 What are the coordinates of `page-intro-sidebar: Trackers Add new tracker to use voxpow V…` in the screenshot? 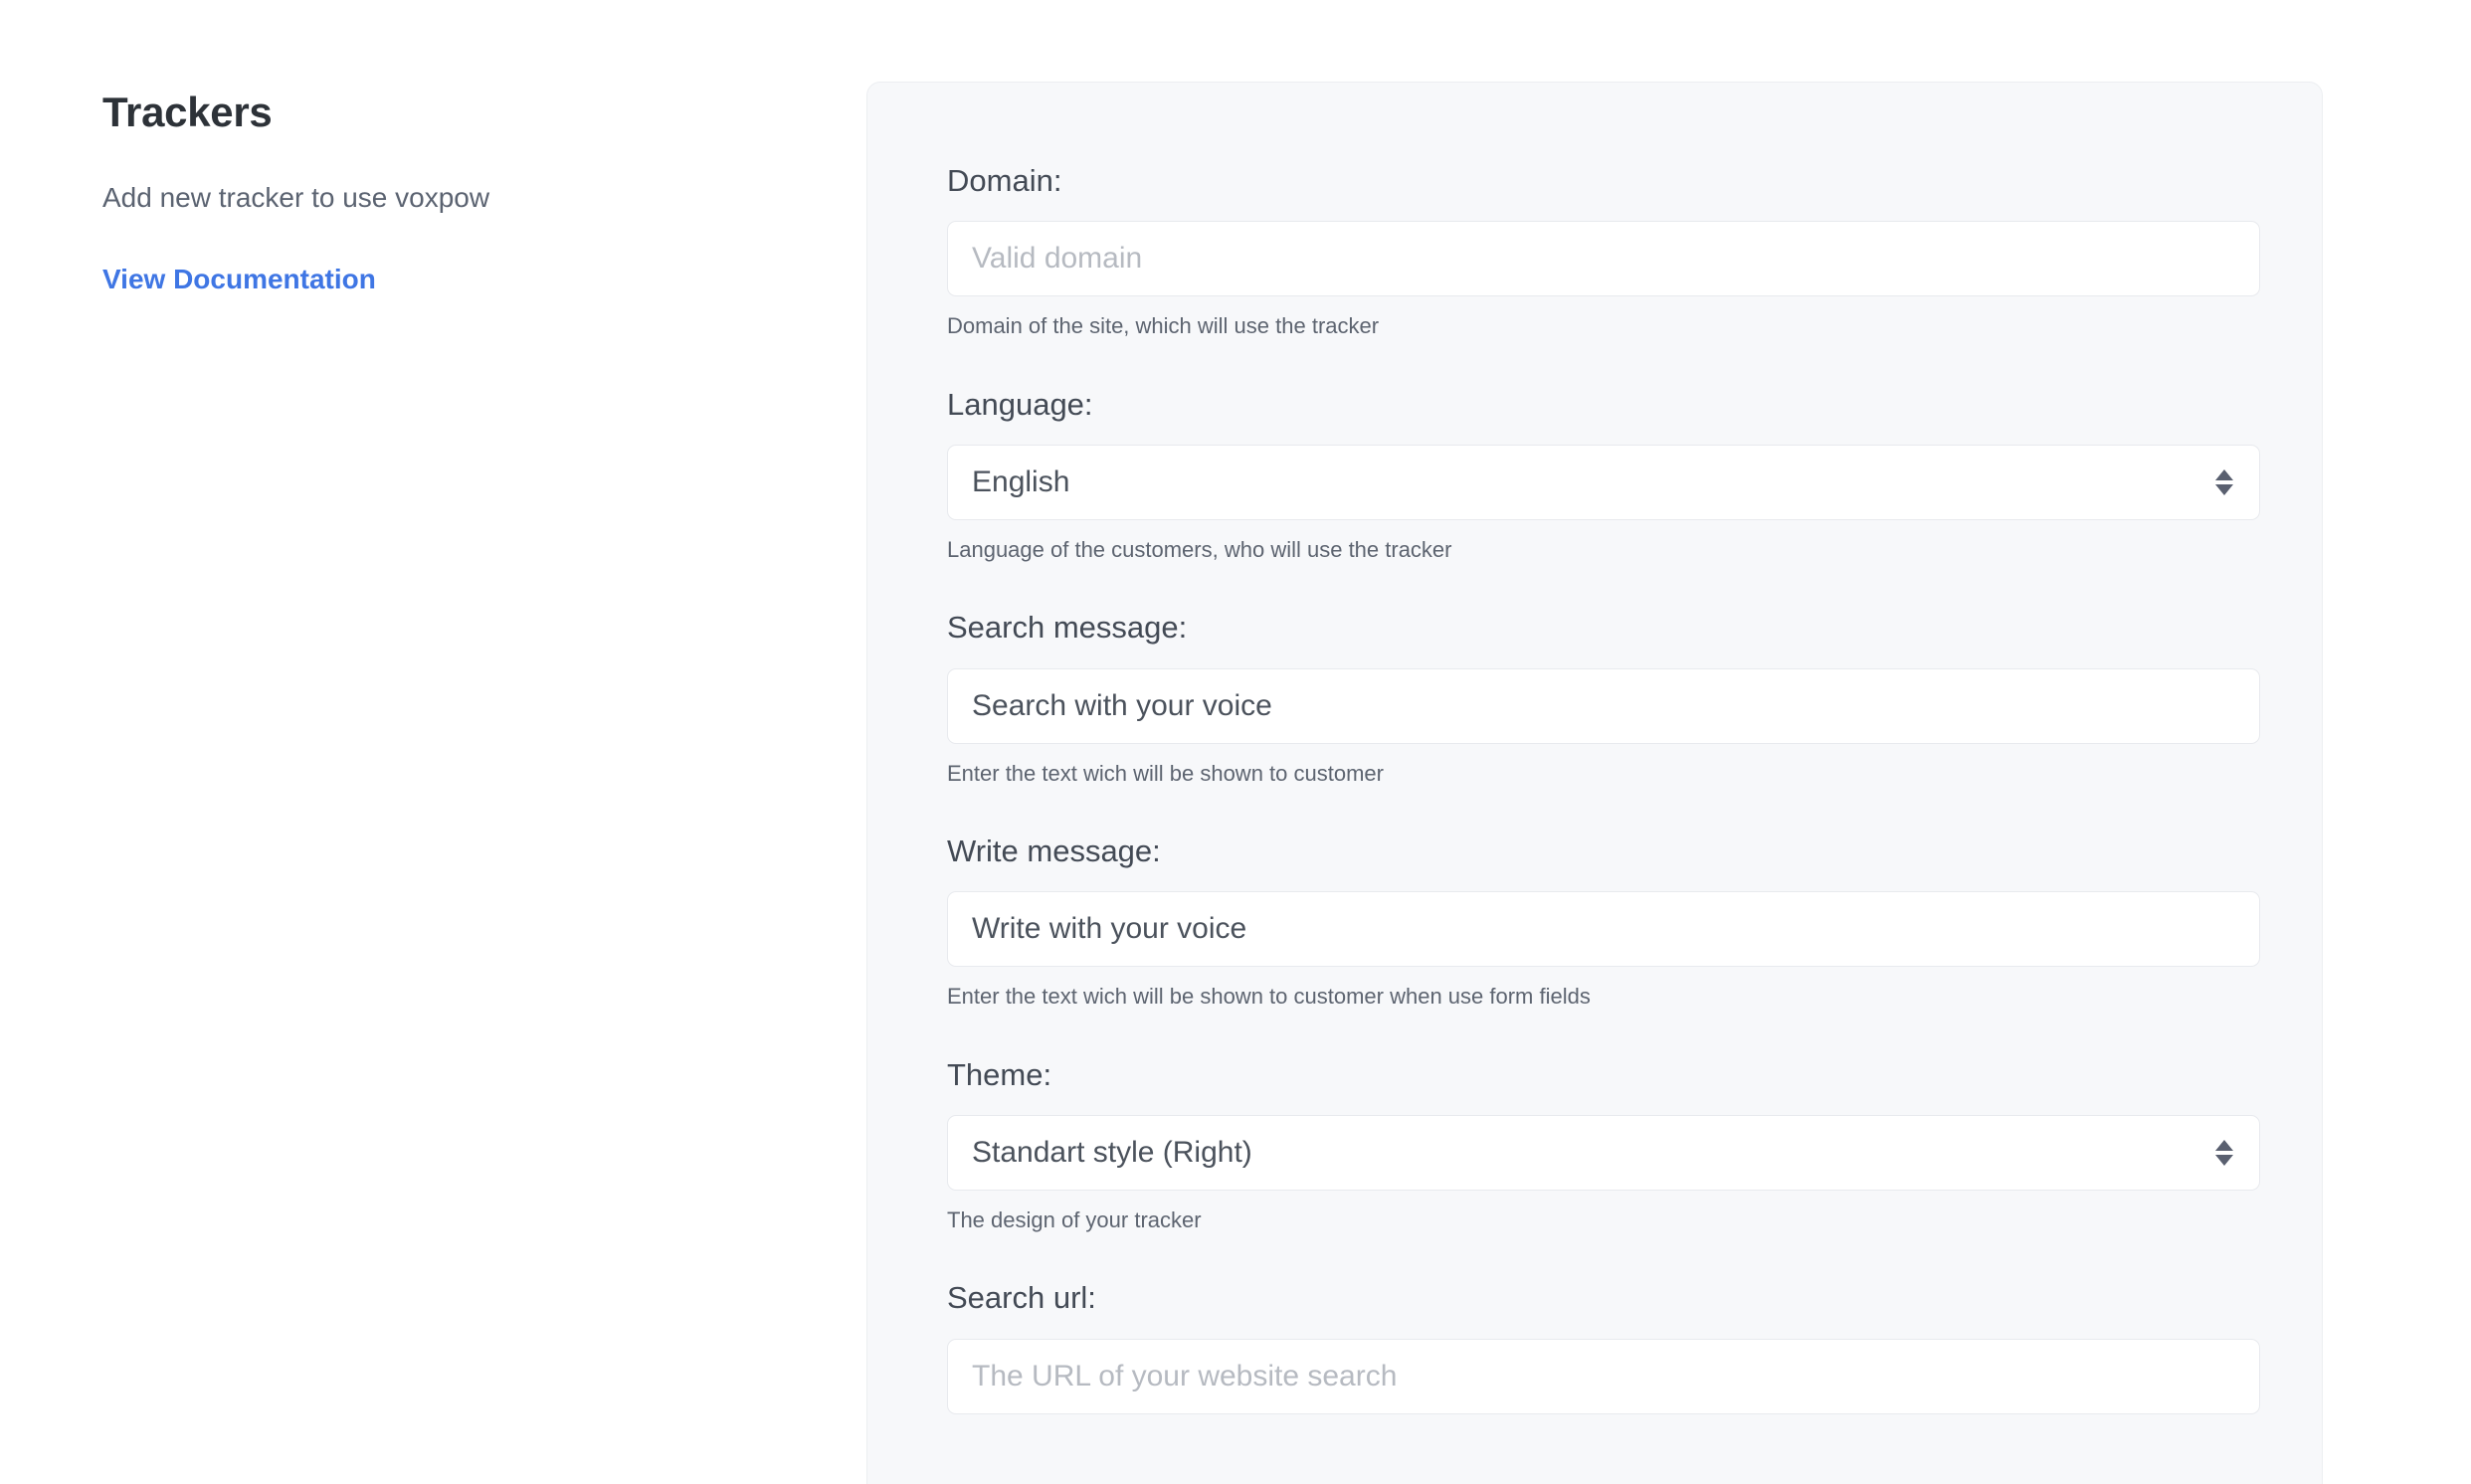 It's located at (450, 192).